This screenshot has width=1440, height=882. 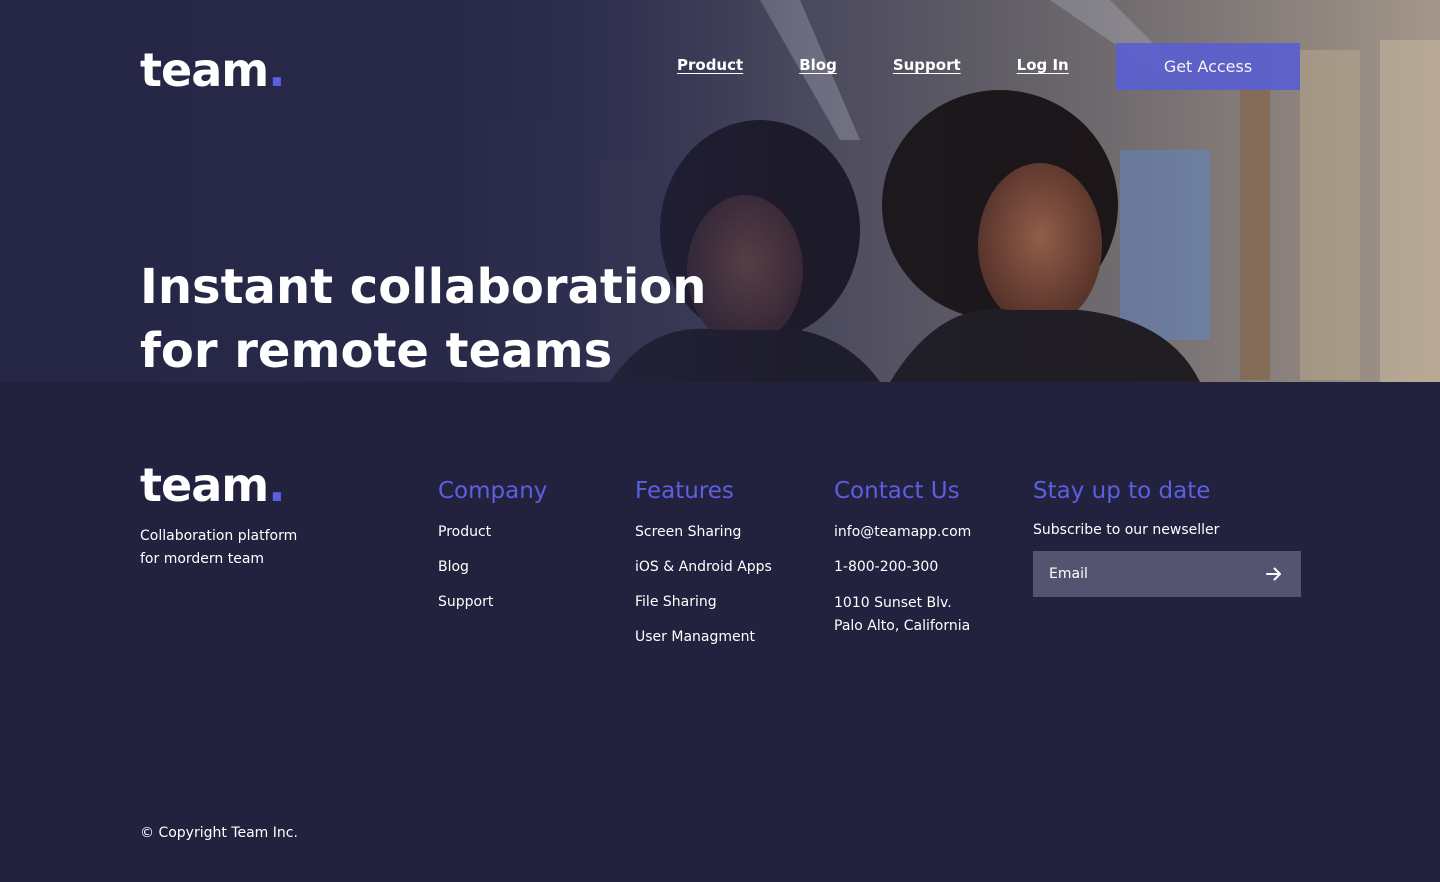 What do you see at coordinates (902, 626) in the screenshot?
I see `address-line2: Palo Alto, California` at bounding box center [902, 626].